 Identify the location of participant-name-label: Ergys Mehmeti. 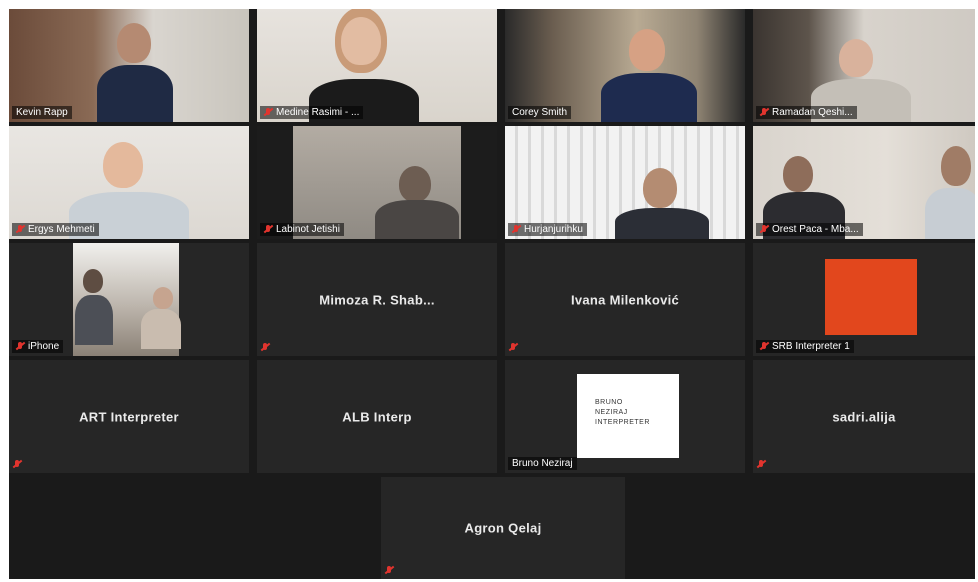
(55, 229).